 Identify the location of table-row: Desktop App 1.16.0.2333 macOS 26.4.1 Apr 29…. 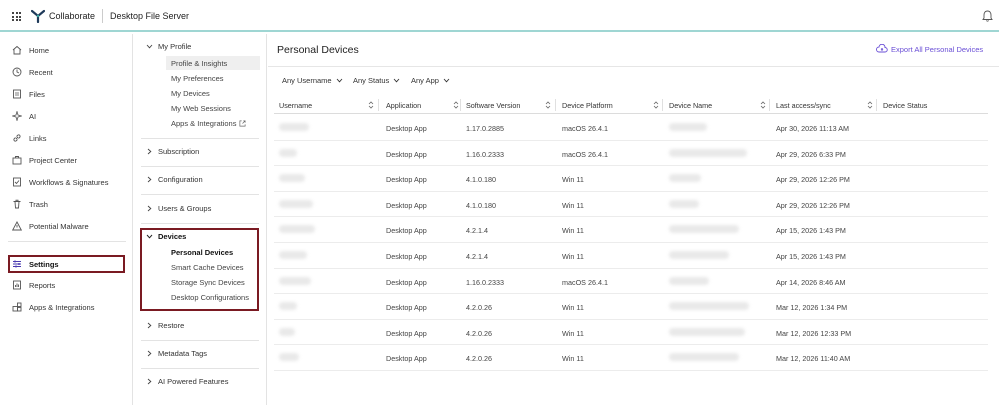
(631, 154).